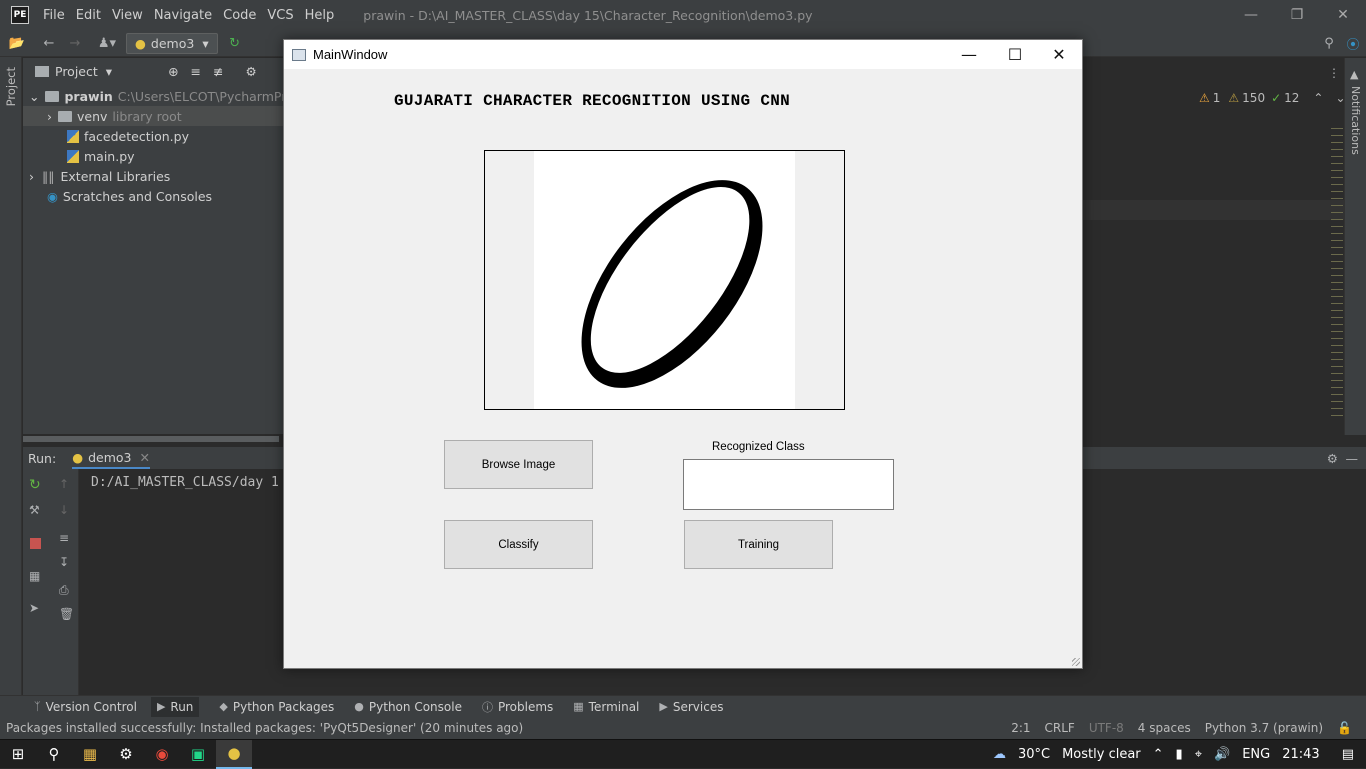  Describe the element at coordinates (1015, 54) in the screenshot. I see `maximize-icon: ☐` at that location.